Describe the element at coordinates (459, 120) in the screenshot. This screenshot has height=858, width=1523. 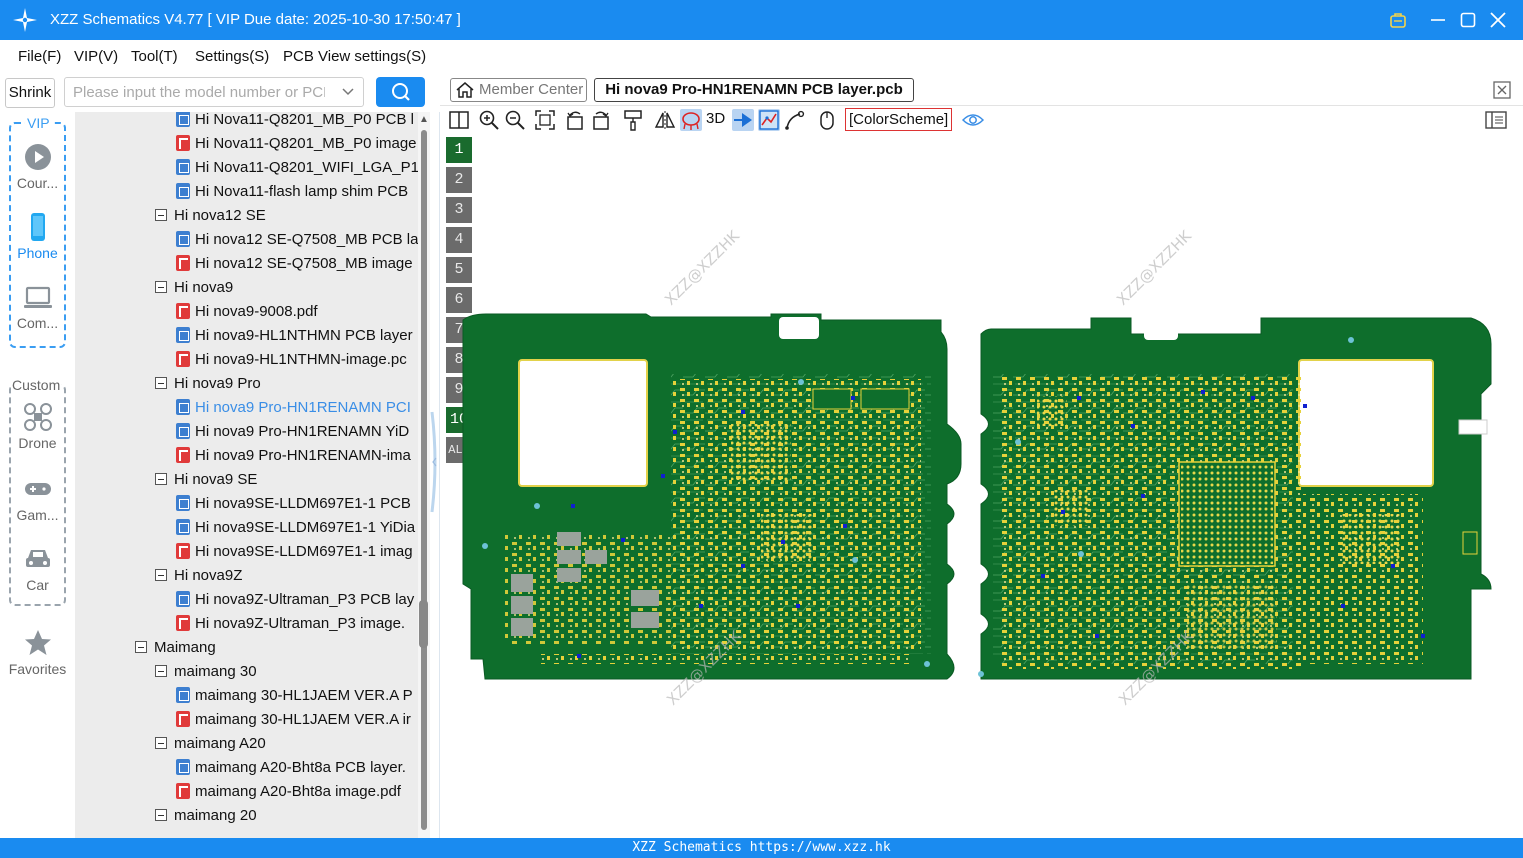
I see `split-view-icon` at that location.